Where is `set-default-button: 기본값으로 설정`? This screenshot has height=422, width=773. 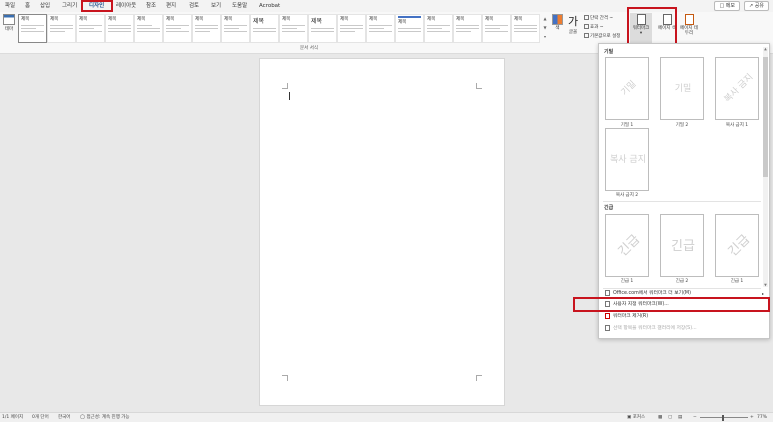 set-default-button: 기본값으로 설정 is located at coordinates (606, 36).